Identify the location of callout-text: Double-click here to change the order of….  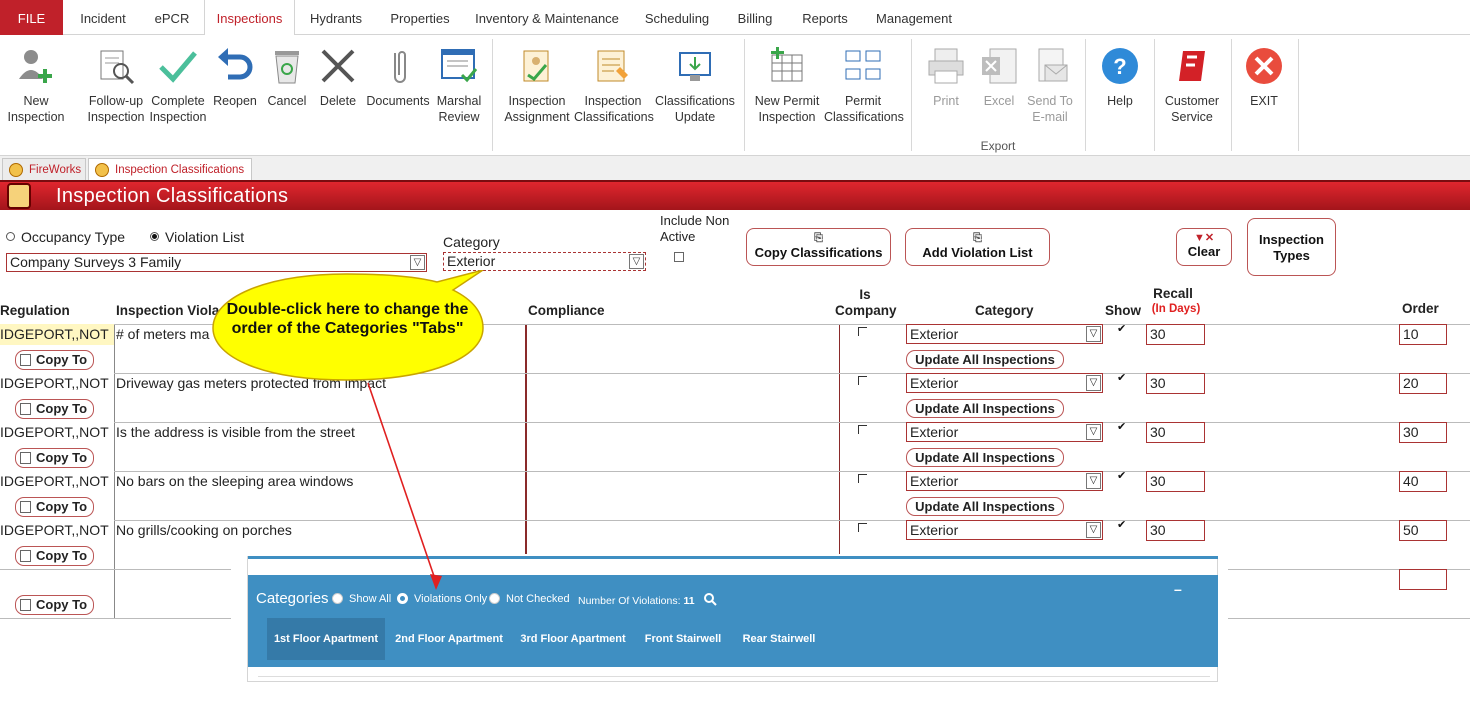
(347, 319).